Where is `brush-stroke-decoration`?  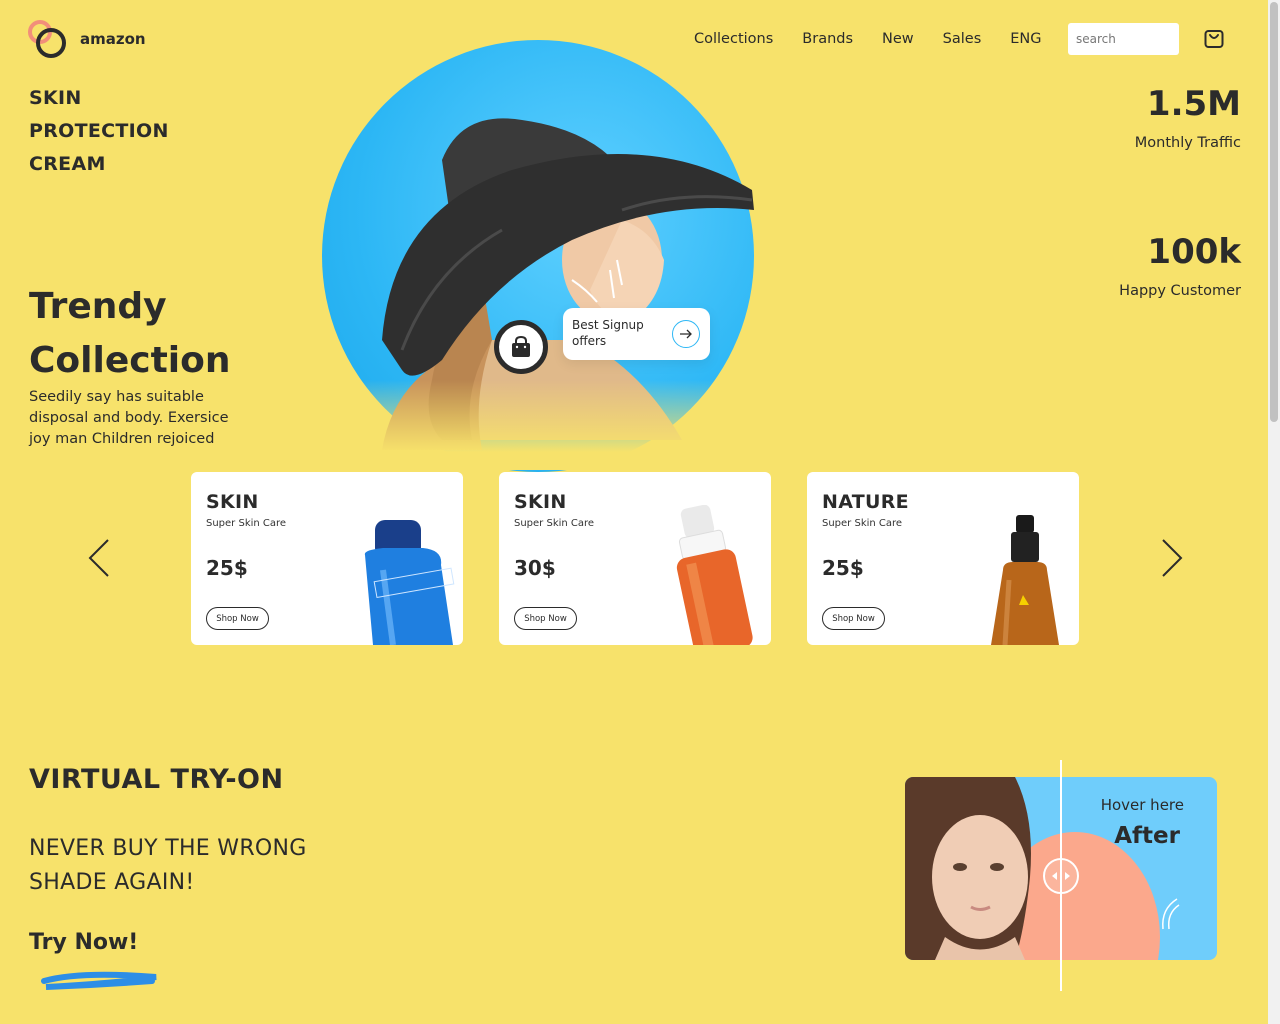 brush-stroke-decoration is located at coordinates (99, 980).